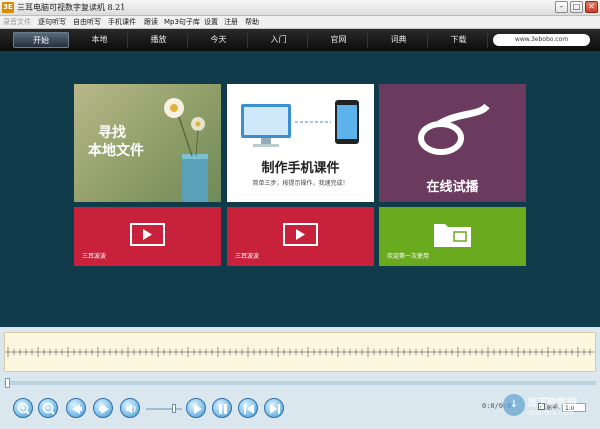 This screenshot has width=600, height=429. Describe the element at coordinates (247, 256) in the screenshot. I see `tile-video-2-caption: 三耳波波` at that location.